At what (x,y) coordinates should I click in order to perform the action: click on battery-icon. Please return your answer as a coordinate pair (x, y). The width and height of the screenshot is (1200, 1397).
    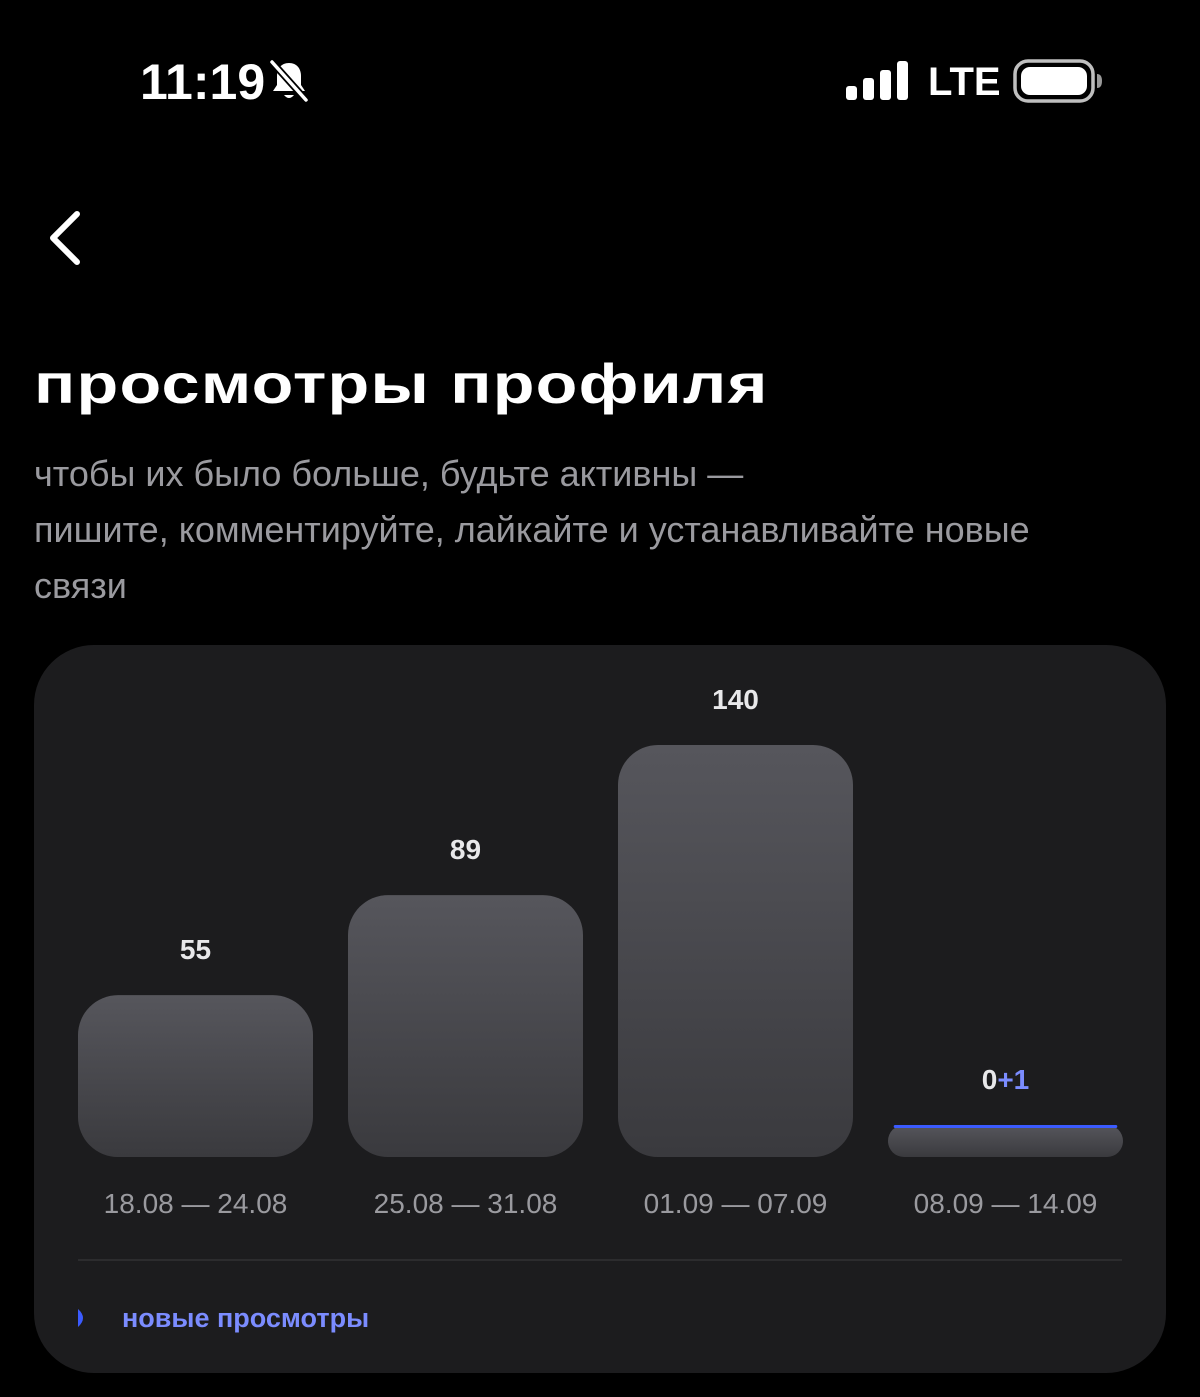
    Looking at the image, I should click on (1057, 81).